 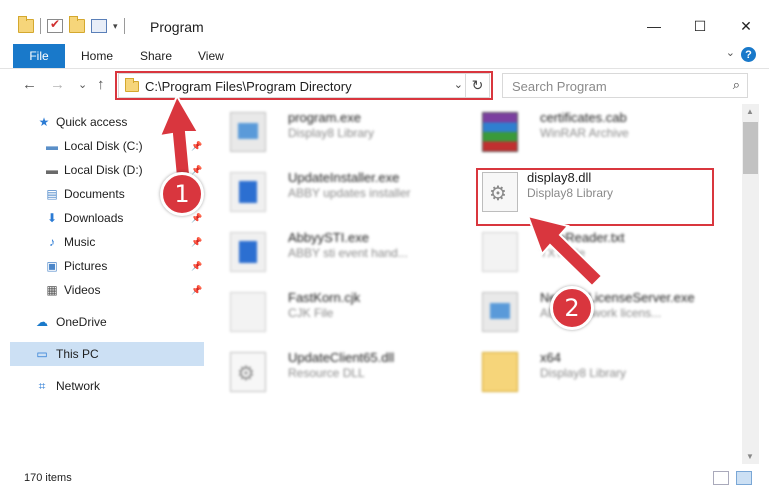 What do you see at coordinates (107, 354) in the screenshot?
I see `sidebar-item-this-pc: ▭ This PC` at bounding box center [107, 354].